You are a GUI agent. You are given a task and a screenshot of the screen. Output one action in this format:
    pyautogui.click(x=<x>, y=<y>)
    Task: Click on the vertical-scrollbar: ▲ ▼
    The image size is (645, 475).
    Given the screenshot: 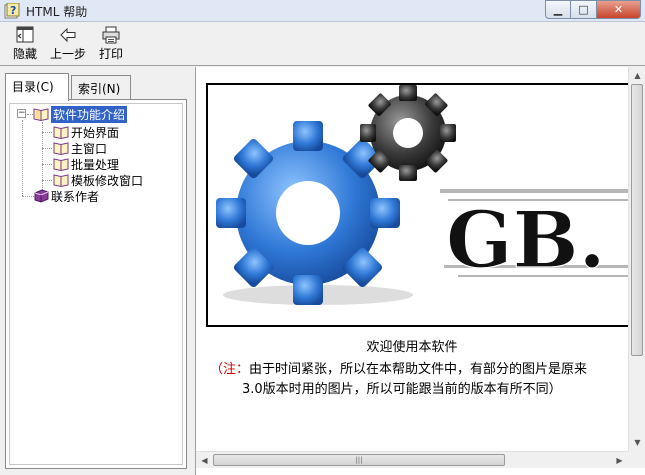 What is the action you would take?
    pyautogui.click(x=636, y=259)
    